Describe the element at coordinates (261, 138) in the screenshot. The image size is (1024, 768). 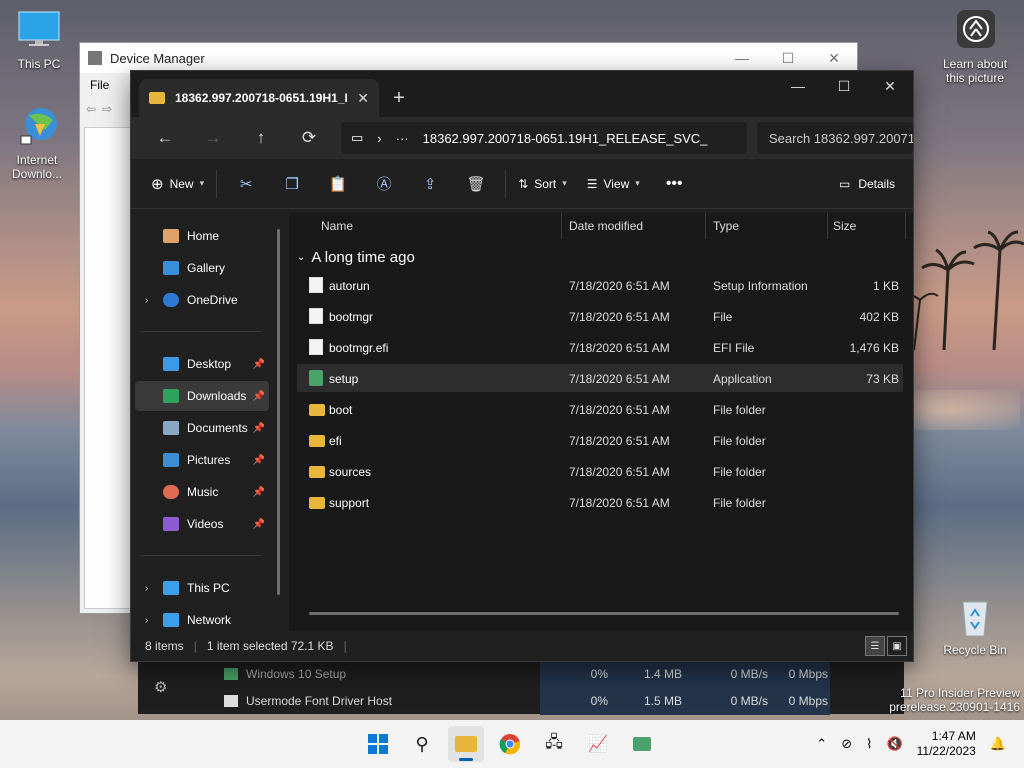
I see `up-button: ↑` at that location.